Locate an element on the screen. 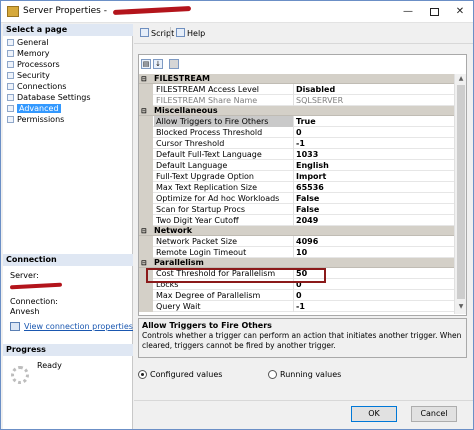 The height and width of the screenshot is (430, 474). property-row: Default Full-Text Language 1033 is located at coordinates (297, 154).